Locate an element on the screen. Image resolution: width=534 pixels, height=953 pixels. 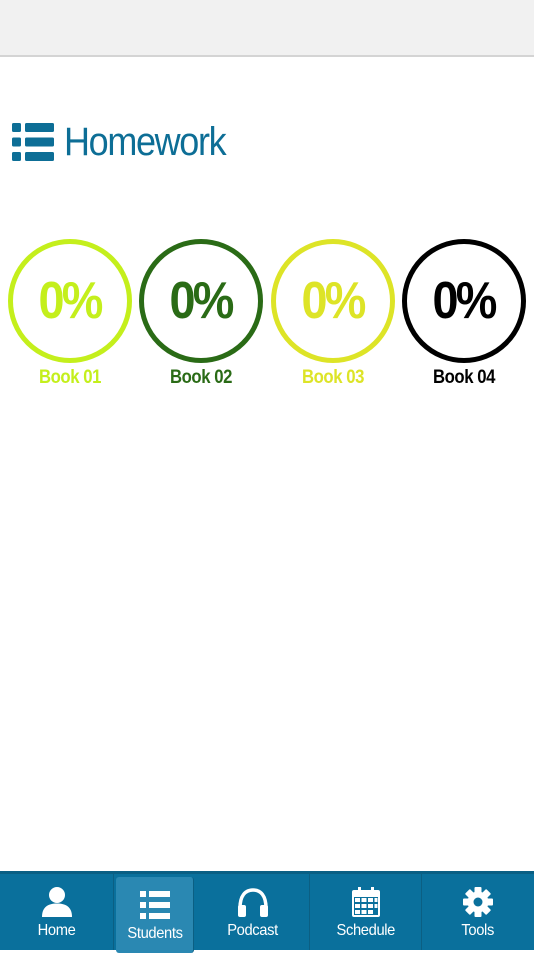
tab-label: Podcast is located at coordinates (252, 930).